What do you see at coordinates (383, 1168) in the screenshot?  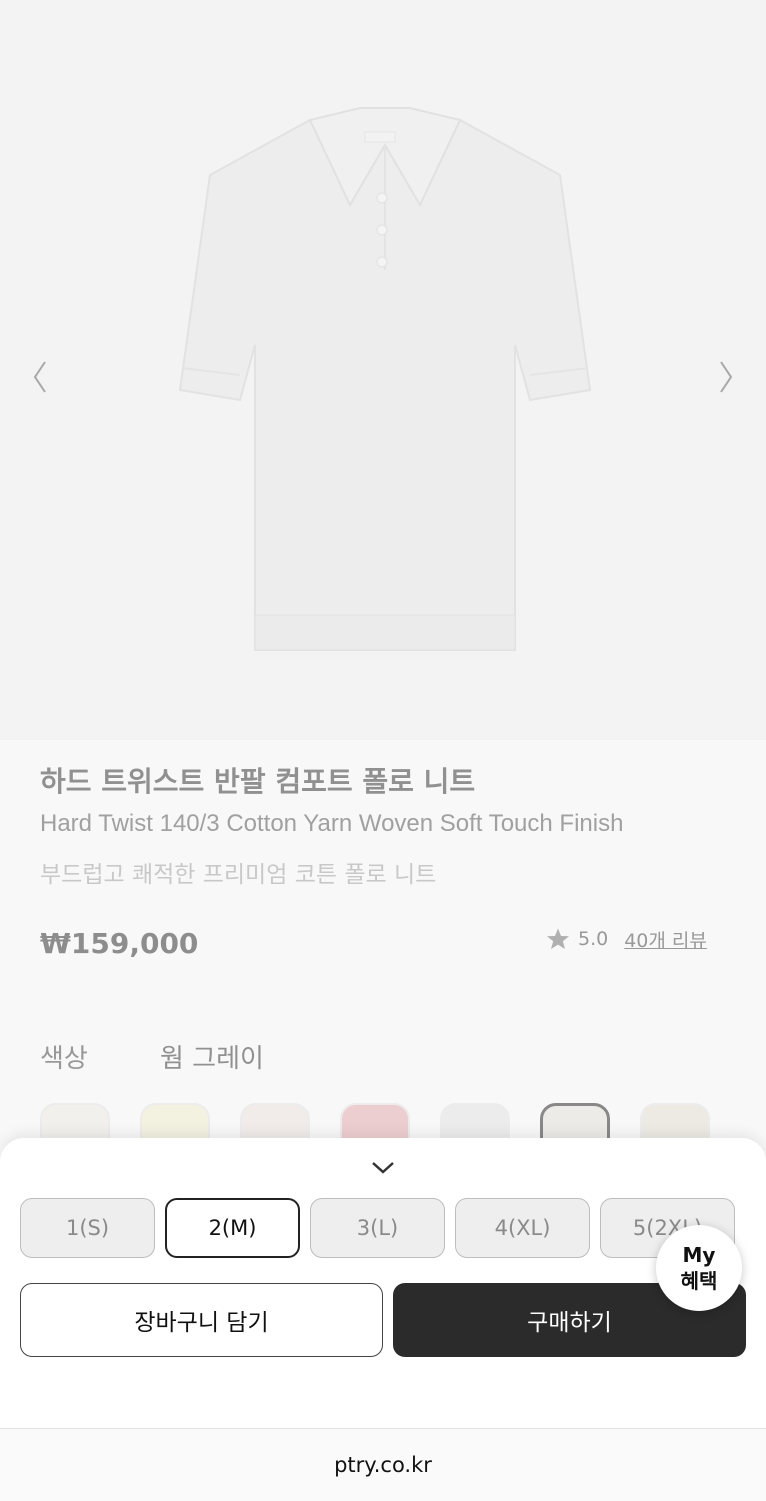 I see `chevron-down-icon` at bounding box center [383, 1168].